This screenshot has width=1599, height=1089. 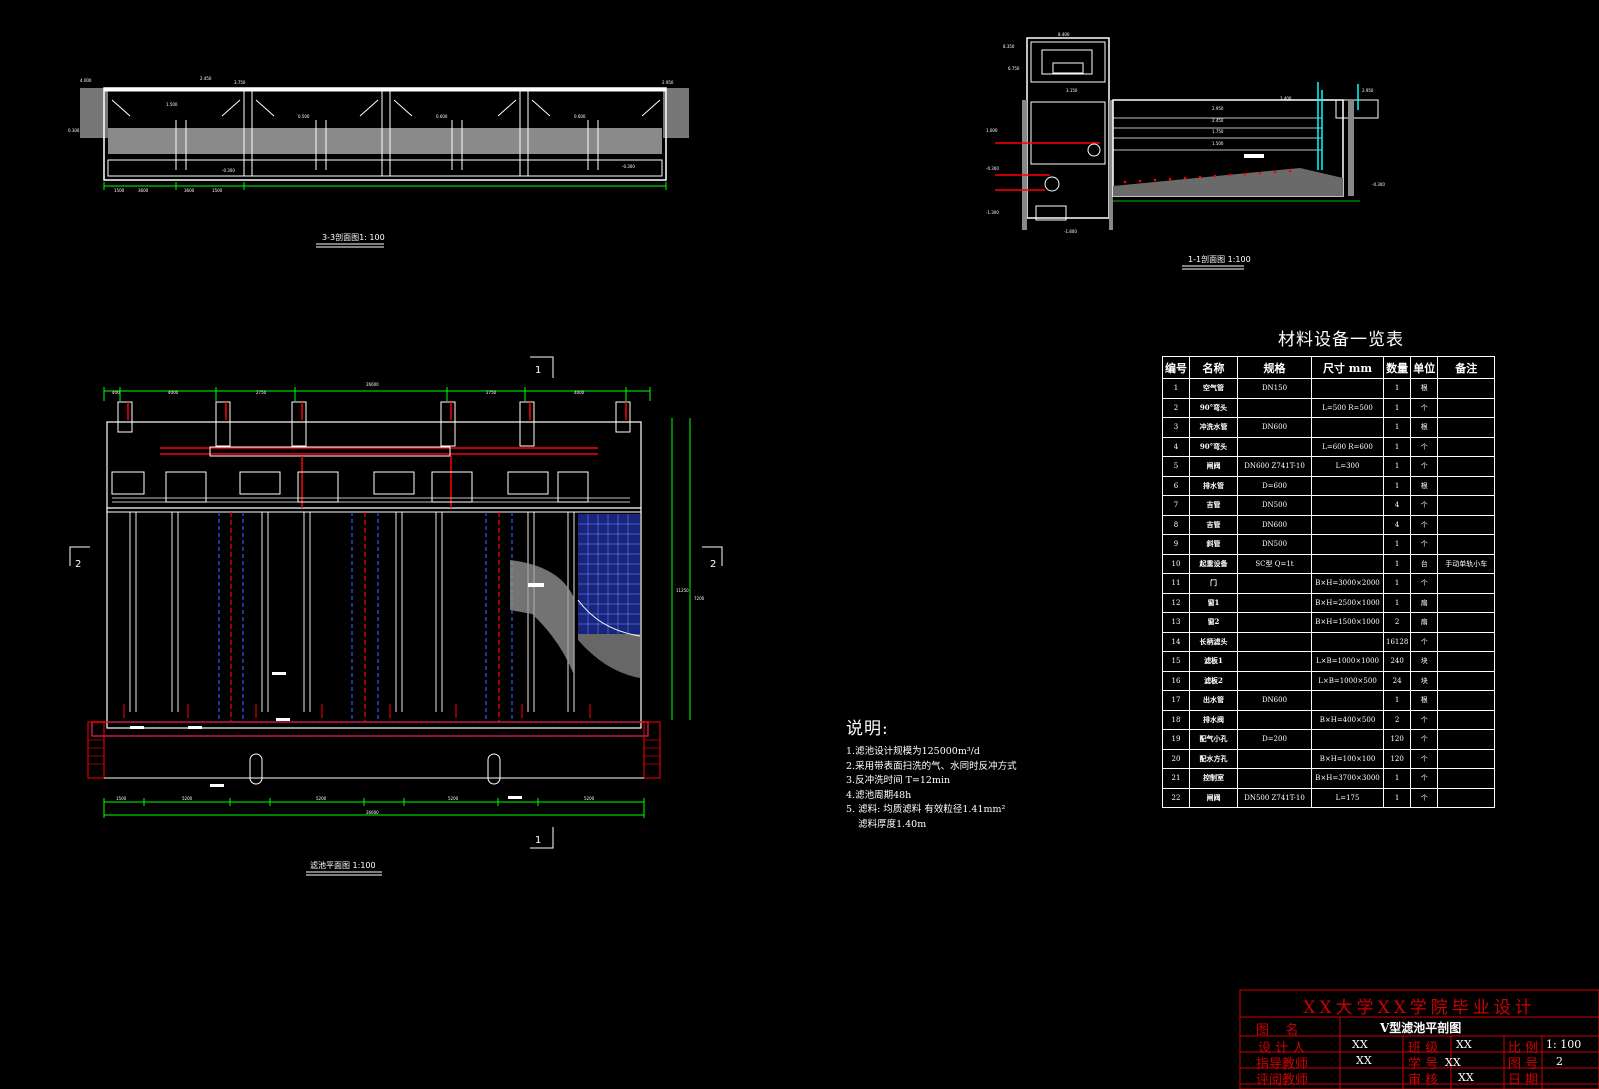 What do you see at coordinates (699, 598) in the screenshot?
I see `svg-text: 7200` at bounding box center [699, 598].